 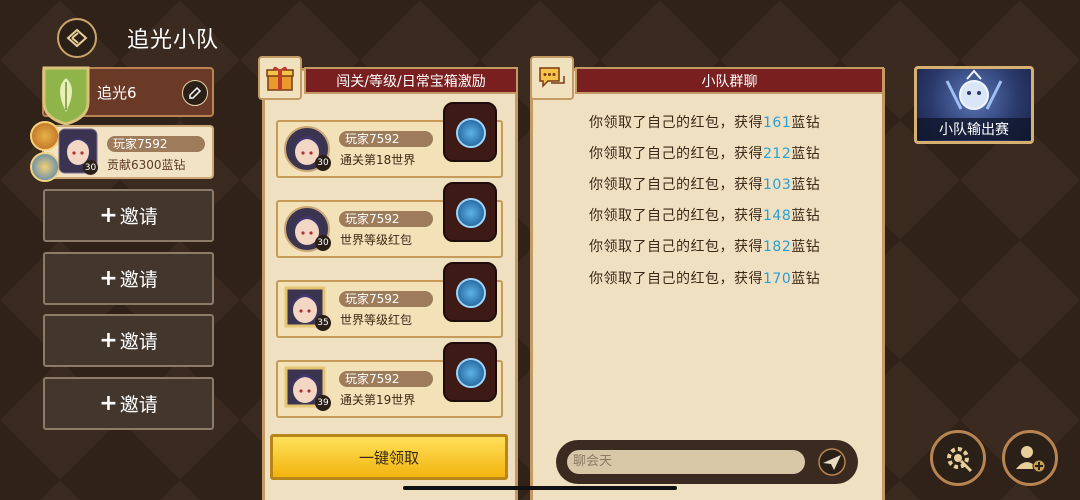 I want to click on invite-button-3: + 邀请, so click(x=128, y=340).